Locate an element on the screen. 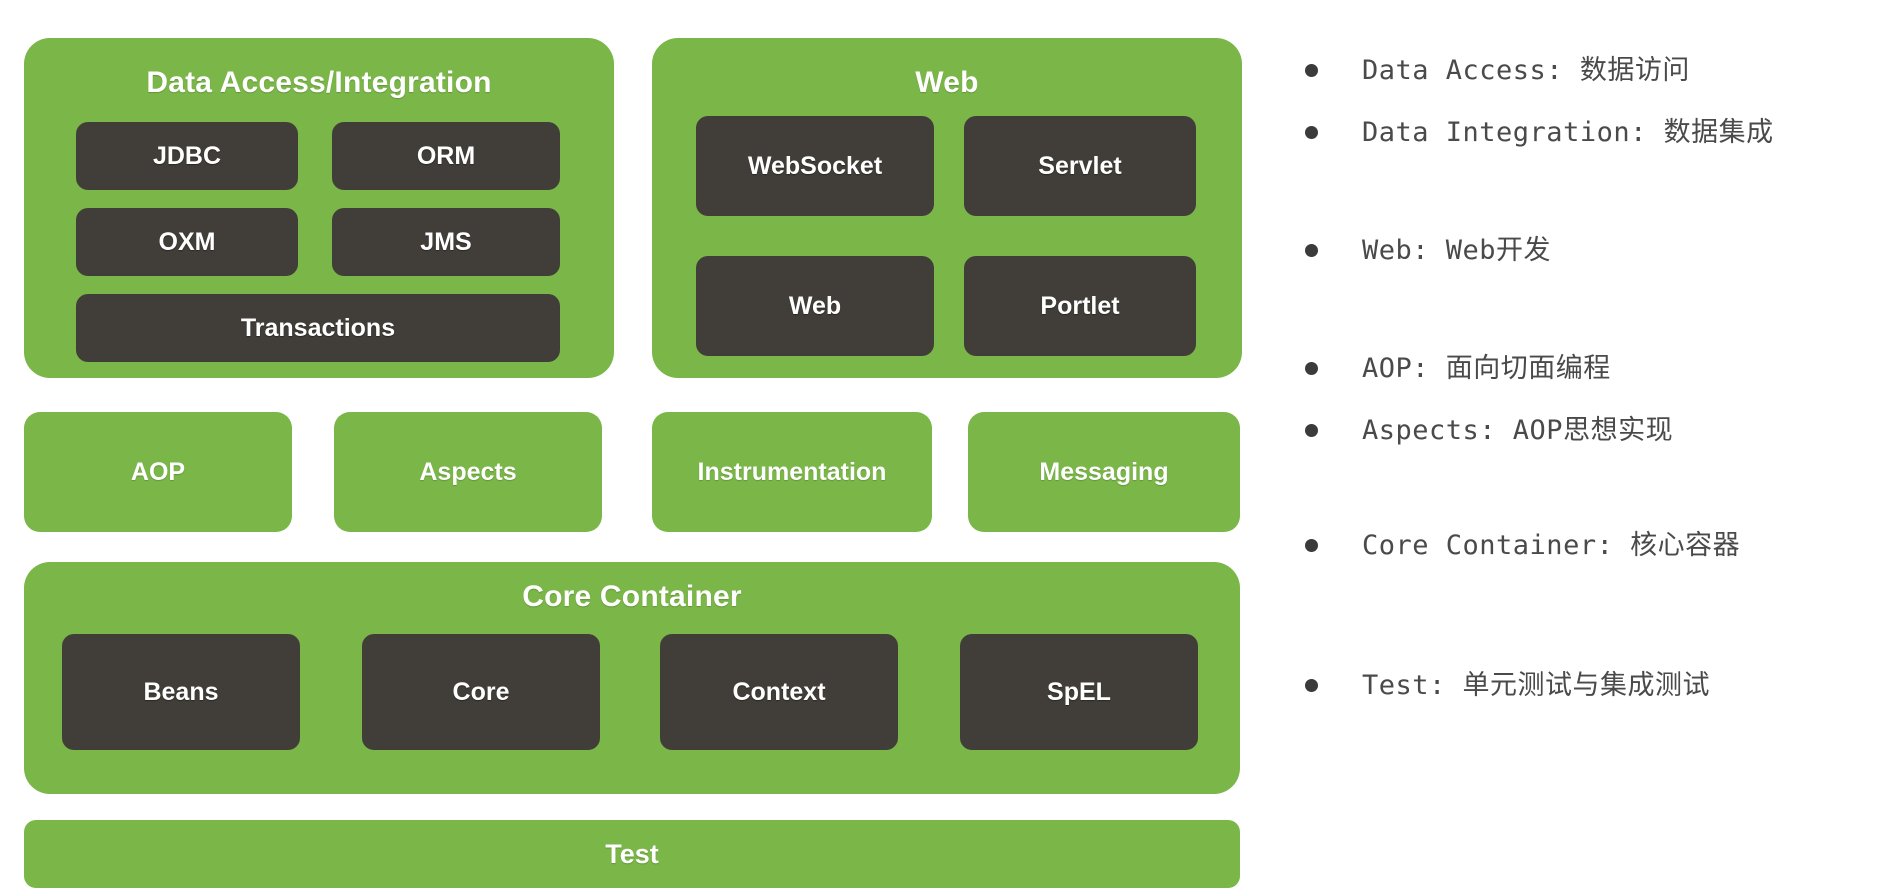 The width and height of the screenshot is (1898, 888). legend-item-aspects: Aspects: AOP思想实现 is located at coordinates (1489, 430).